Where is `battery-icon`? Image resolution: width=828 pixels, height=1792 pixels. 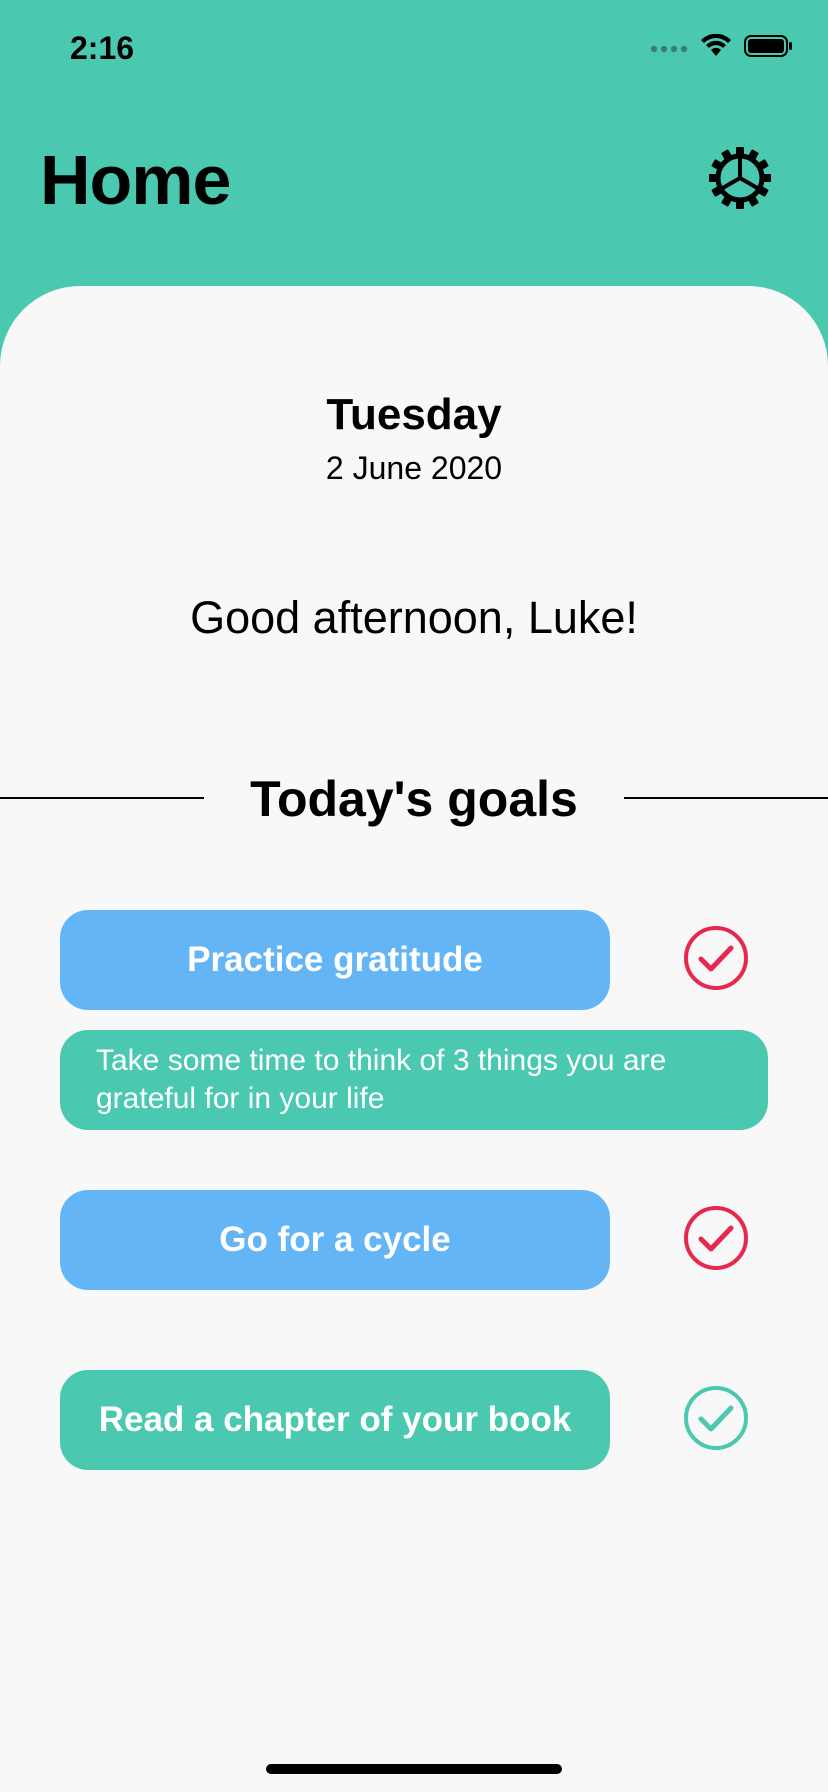
battery-icon is located at coordinates (769, 48).